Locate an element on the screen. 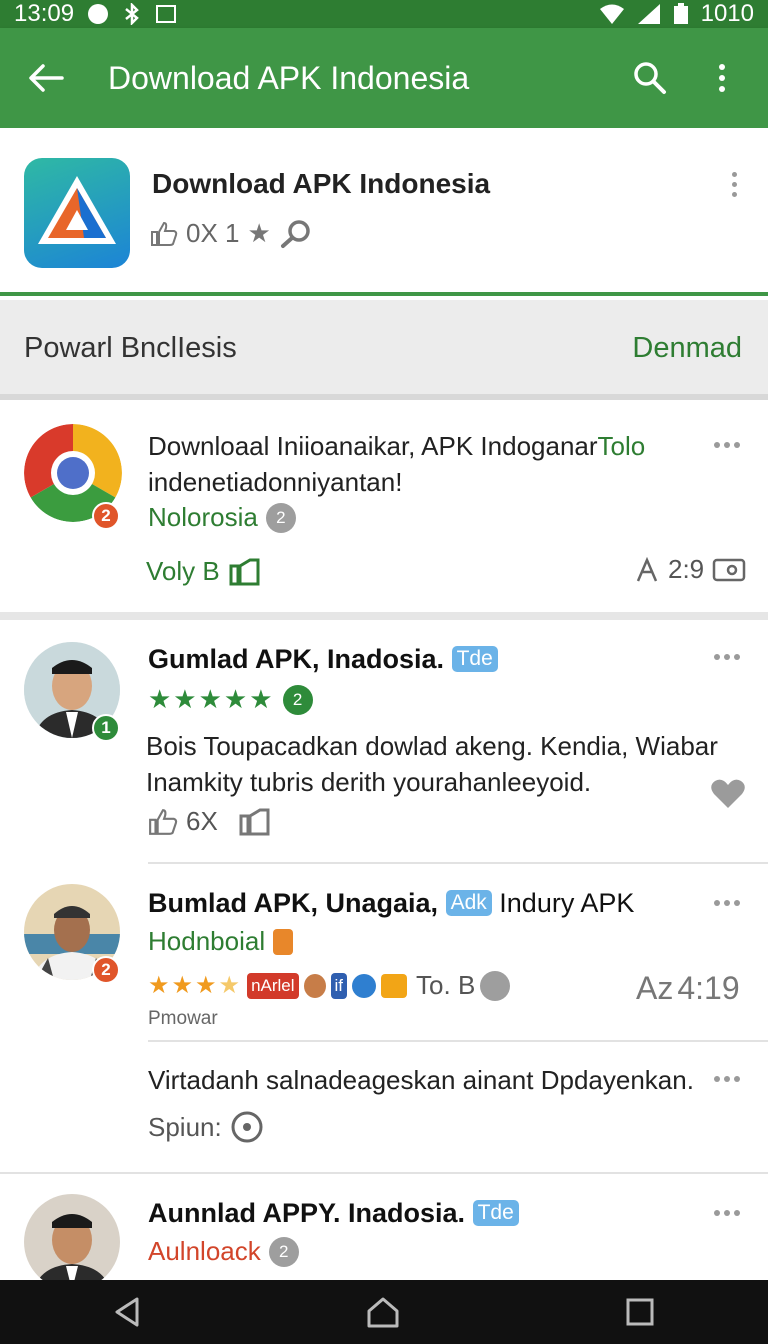 This screenshot has height=1344, width=768. camera-icon is located at coordinates (729, 569).